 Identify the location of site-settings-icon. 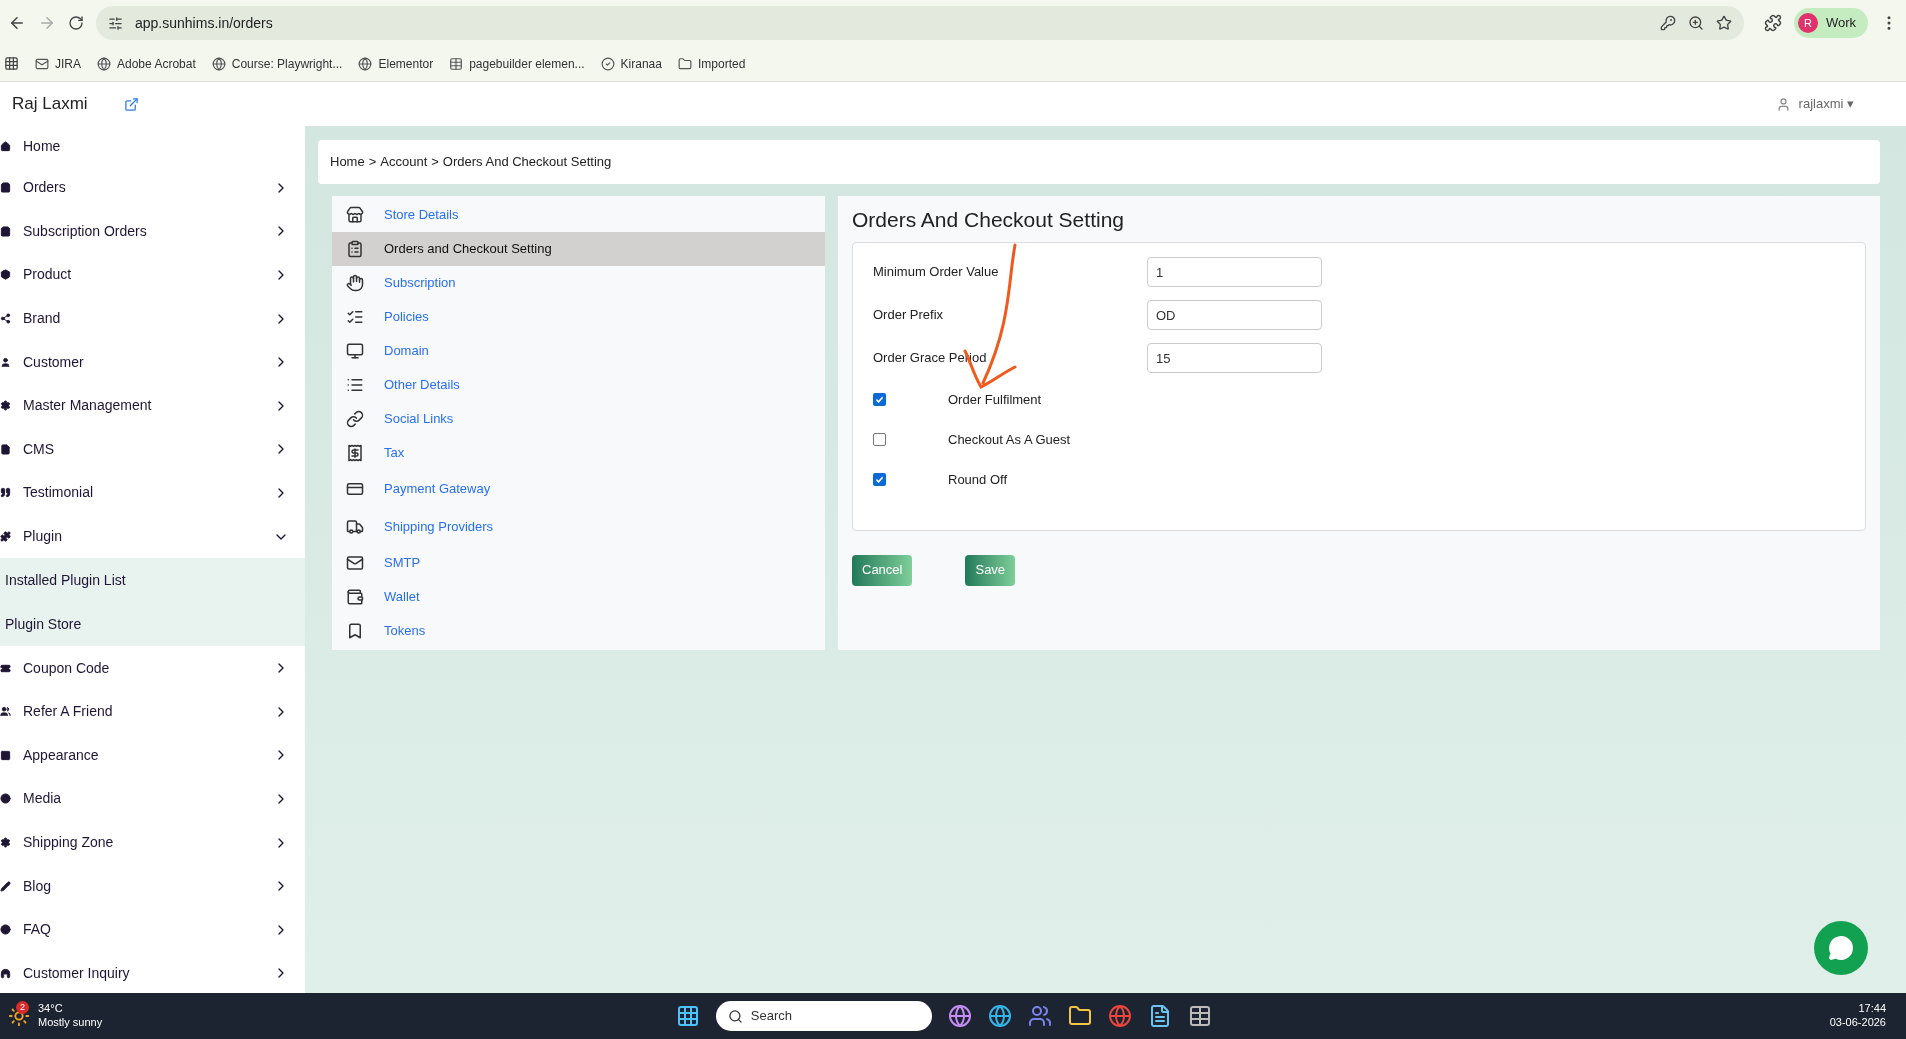
(115, 23).